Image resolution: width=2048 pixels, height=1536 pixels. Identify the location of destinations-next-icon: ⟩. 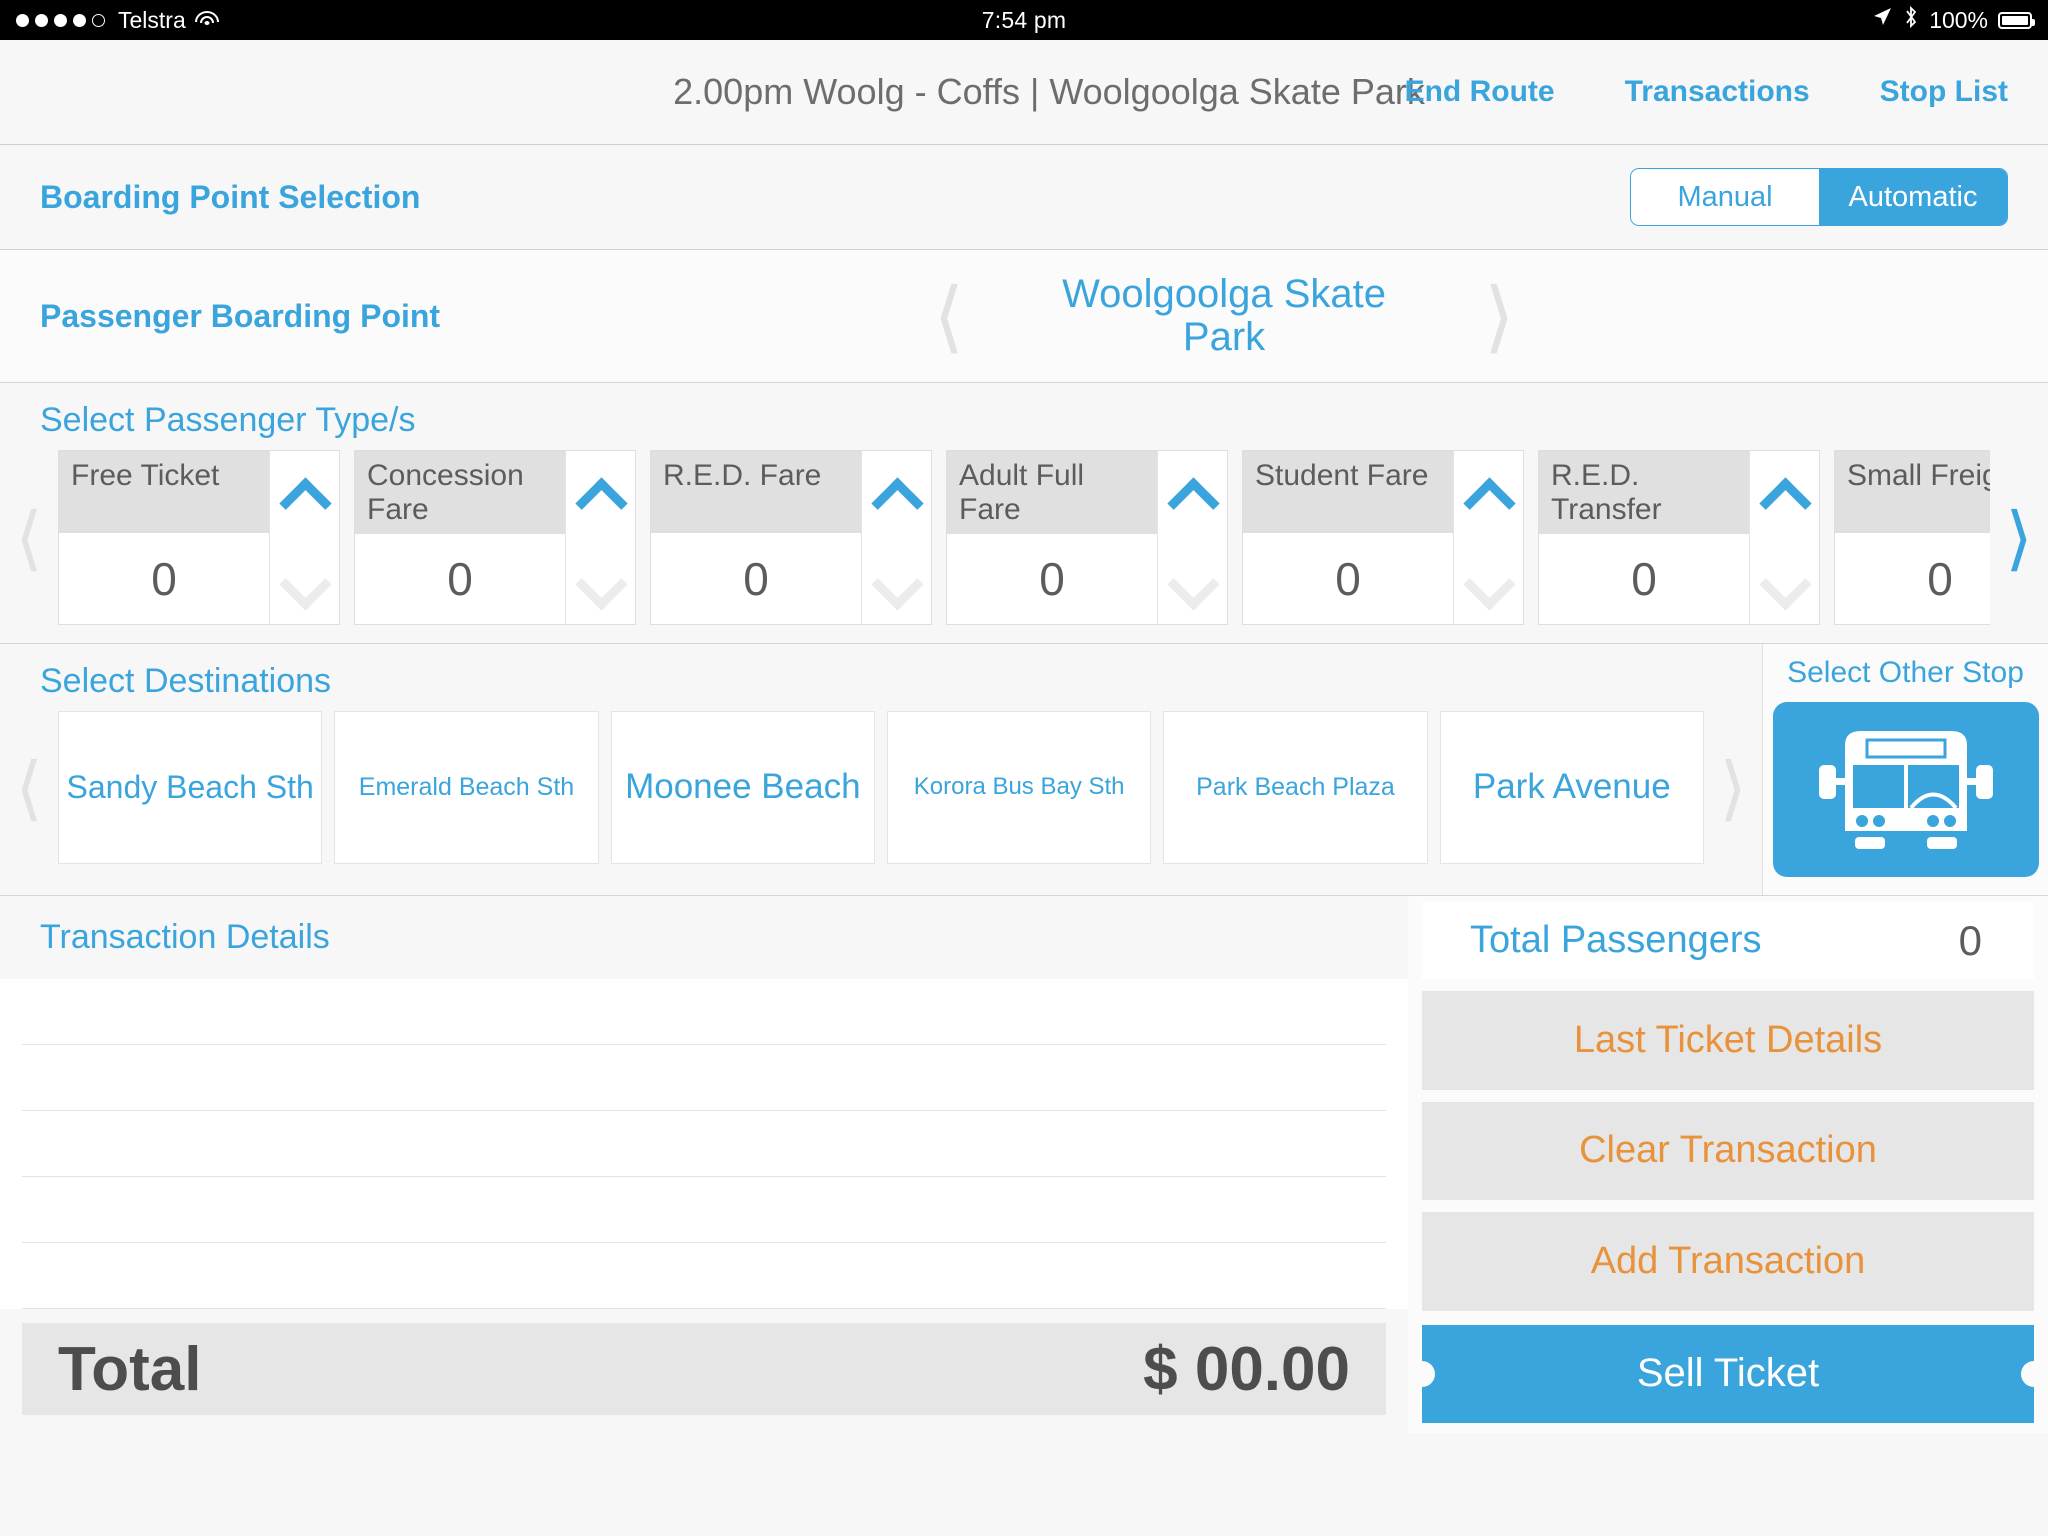
(1733, 788).